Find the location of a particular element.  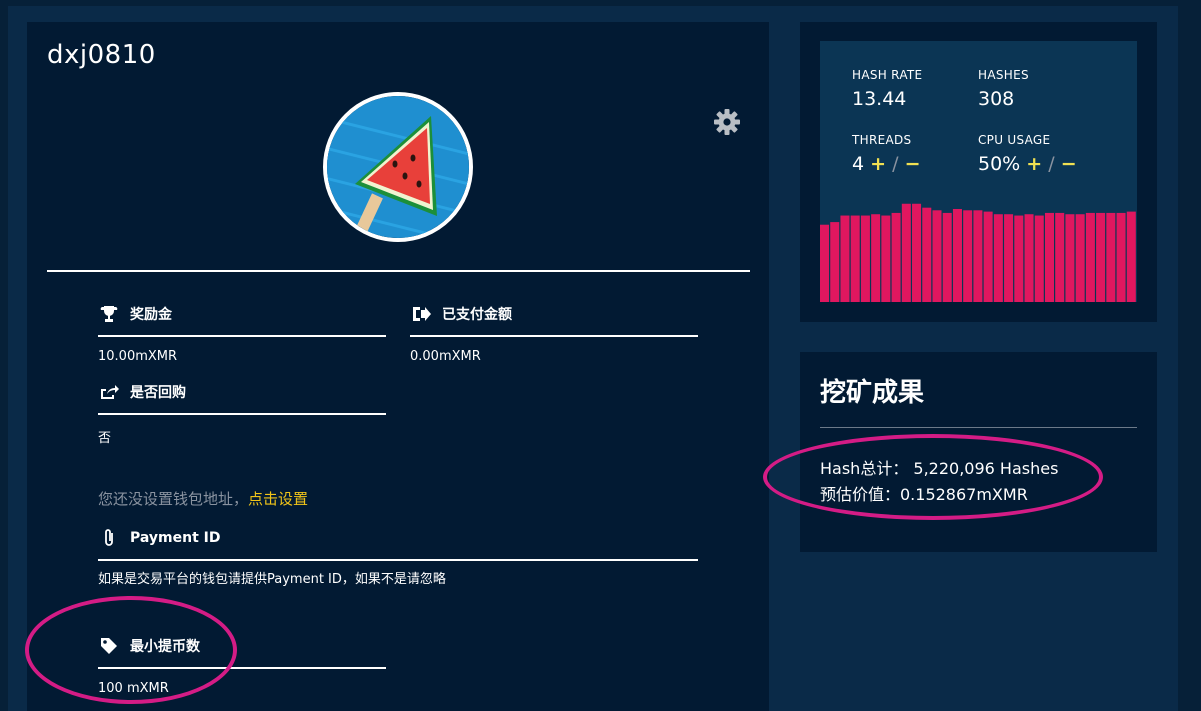

profile-divider is located at coordinates (398, 271).